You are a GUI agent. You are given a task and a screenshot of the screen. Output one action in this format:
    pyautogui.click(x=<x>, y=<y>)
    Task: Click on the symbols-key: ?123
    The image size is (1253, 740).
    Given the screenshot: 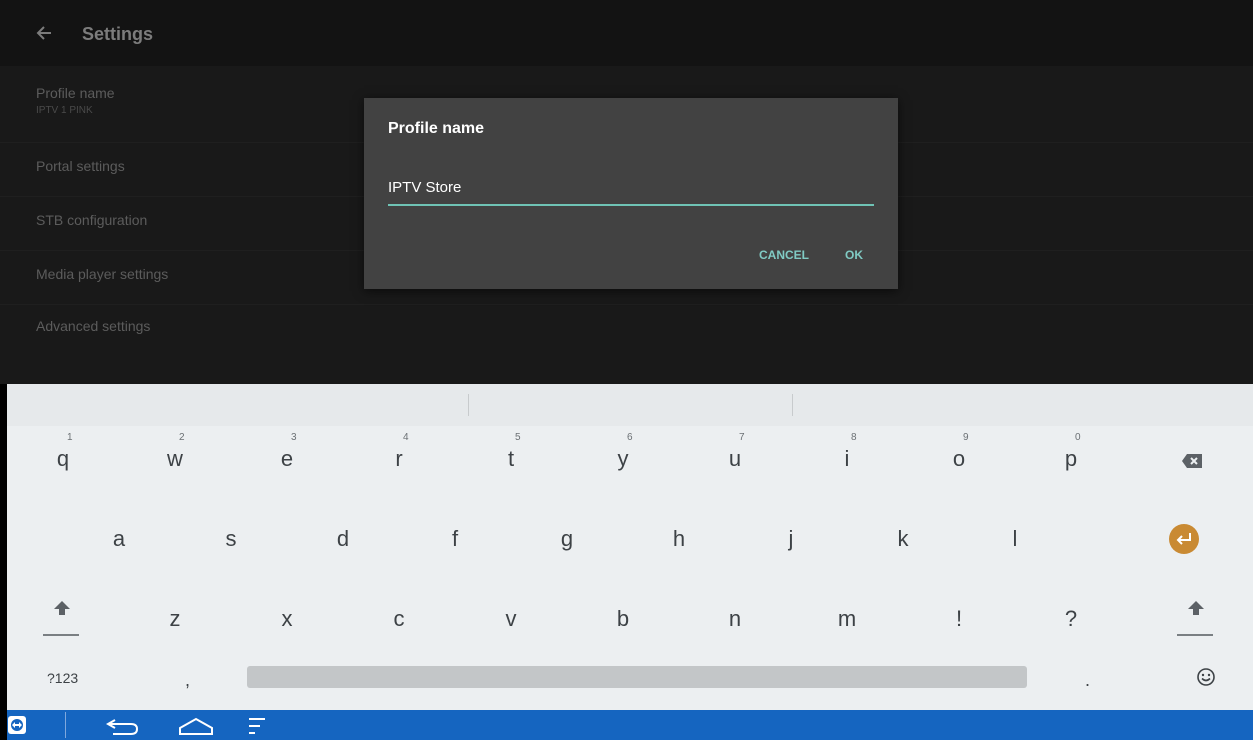 What is the action you would take?
    pyautogui.click(x=47, y=678)
    